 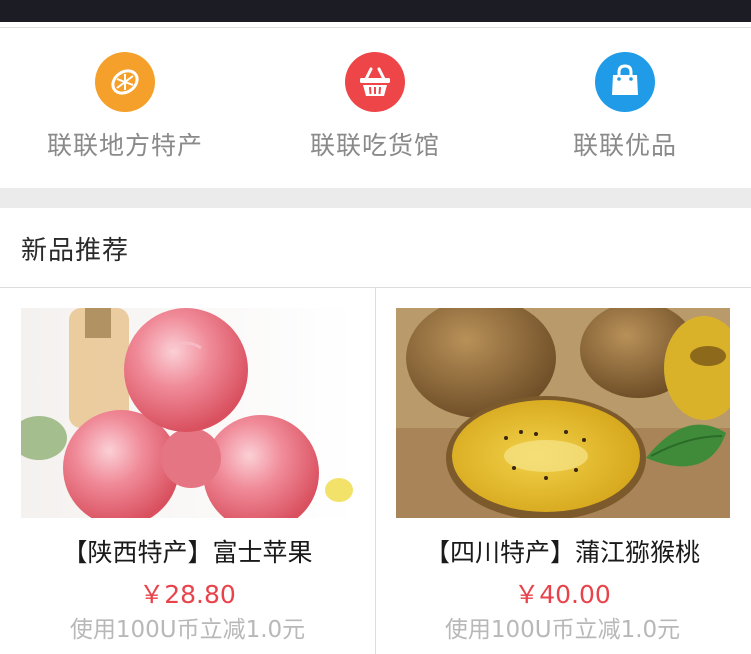 What do you see at coordinates (563, 413) in the screenshot?
I see `product-image-kiwi` at bounding box center [563, 413].